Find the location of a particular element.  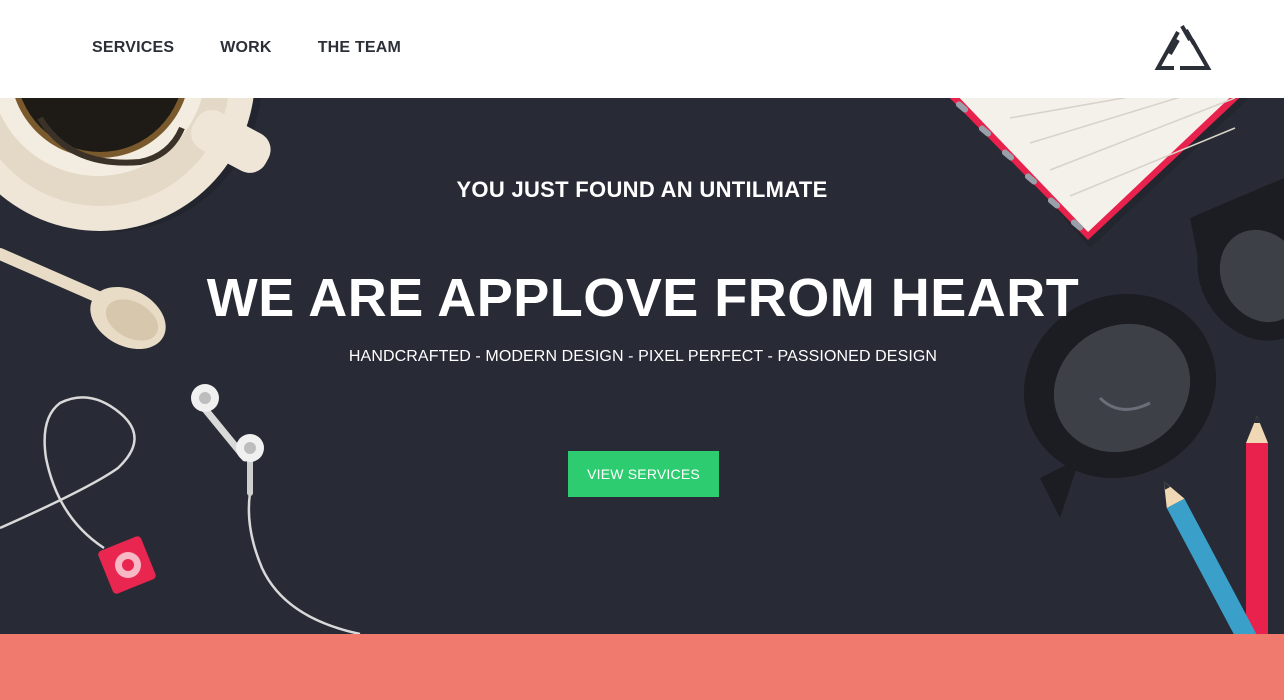

earphones-icon is located at coordinates (180, 509).